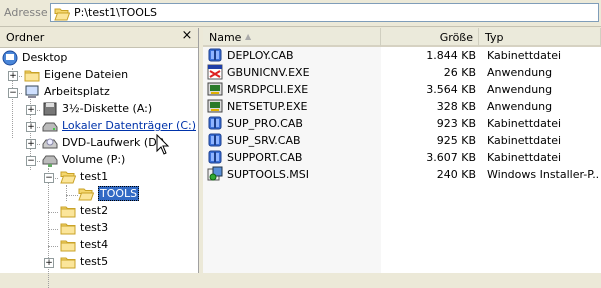 The image size is (601, 288). I want to click on dvd-drive-icon, so click(50, 143).